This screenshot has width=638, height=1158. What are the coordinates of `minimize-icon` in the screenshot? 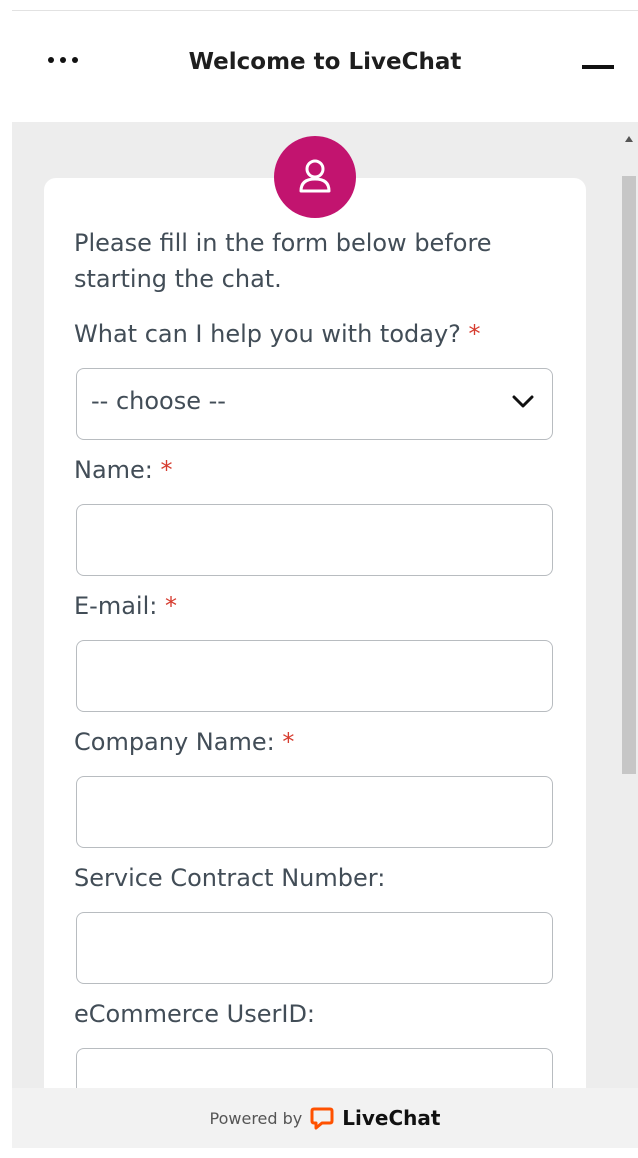 It's located at (598, 67).